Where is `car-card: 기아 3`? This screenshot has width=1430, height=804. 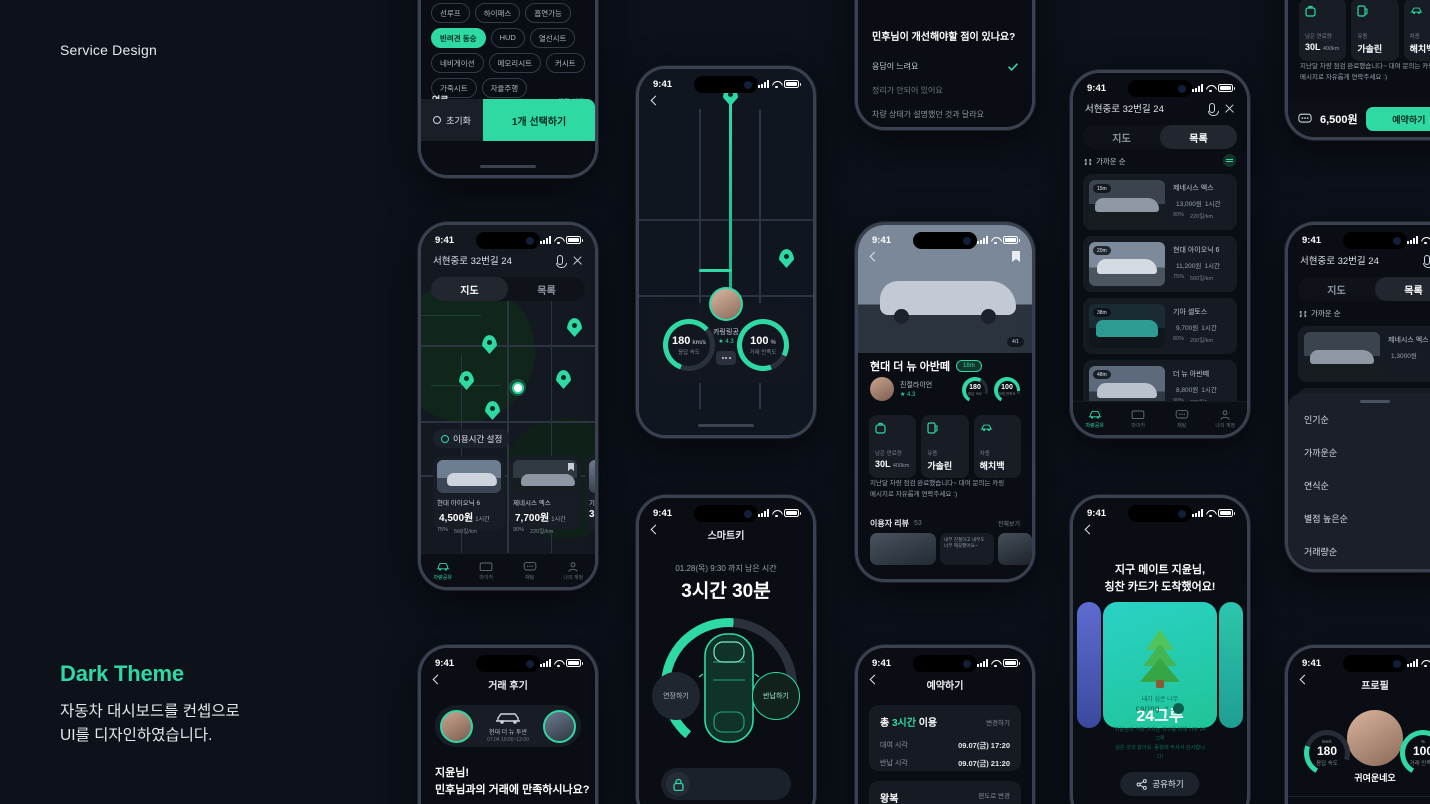
car-card: 기아 3 is located at coordinates (590, 493).